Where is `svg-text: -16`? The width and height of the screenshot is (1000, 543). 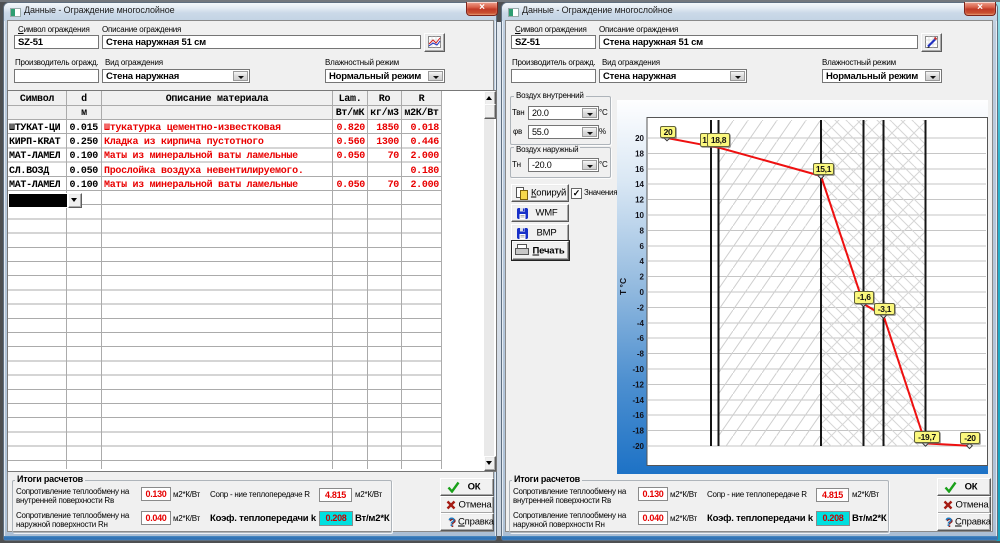 svg-text: -16 is located at coordinates (638, 415).